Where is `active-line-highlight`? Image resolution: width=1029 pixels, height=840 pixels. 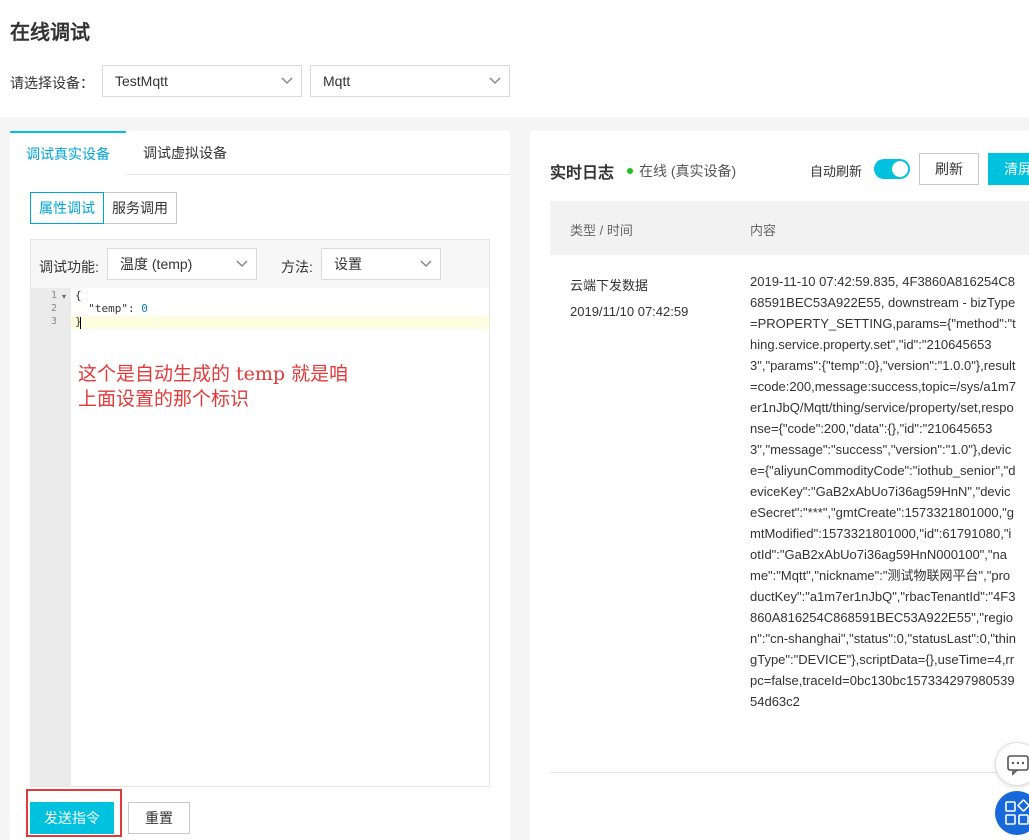
active-line-highlight is located at coordinates (280, 322).